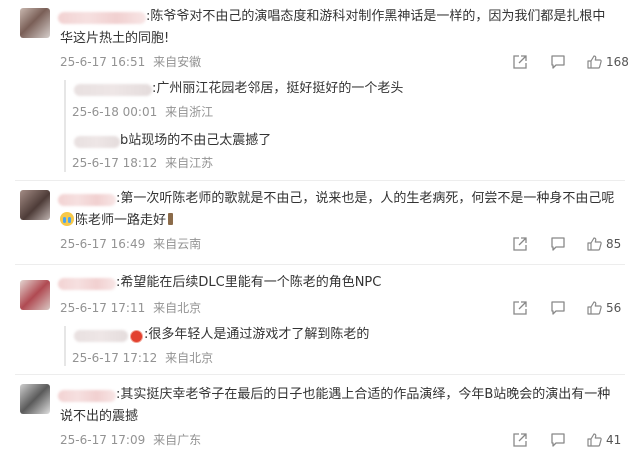 This screenshot has width=633, height=462. I want to click on comment-actions: 85, so click(572, 245).